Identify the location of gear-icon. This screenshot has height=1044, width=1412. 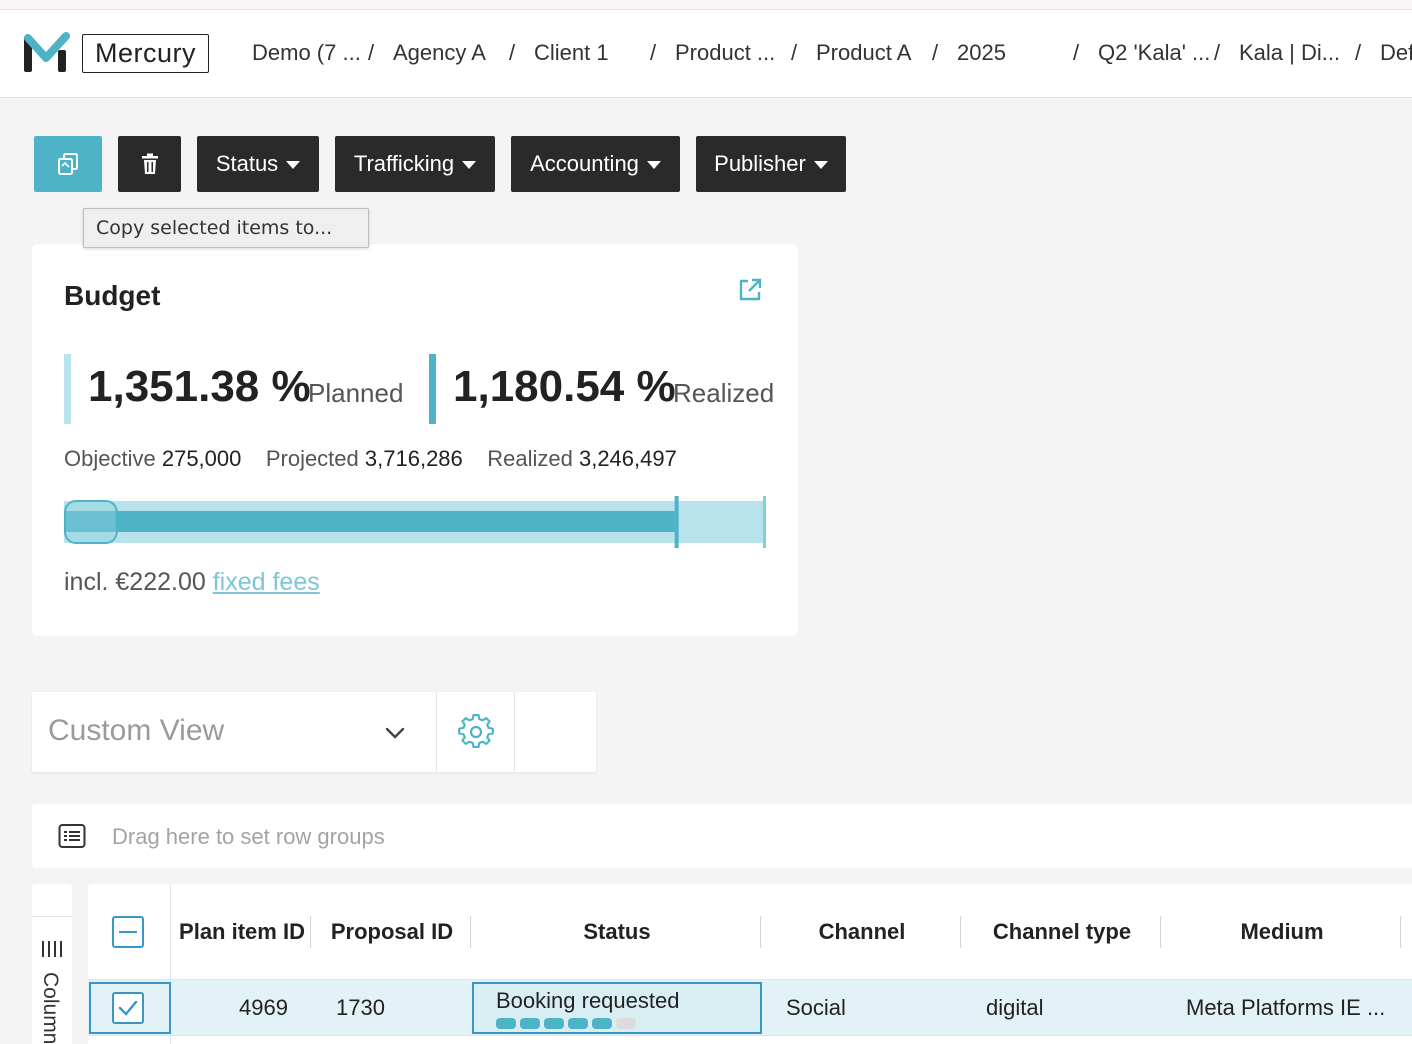
(476, 732).